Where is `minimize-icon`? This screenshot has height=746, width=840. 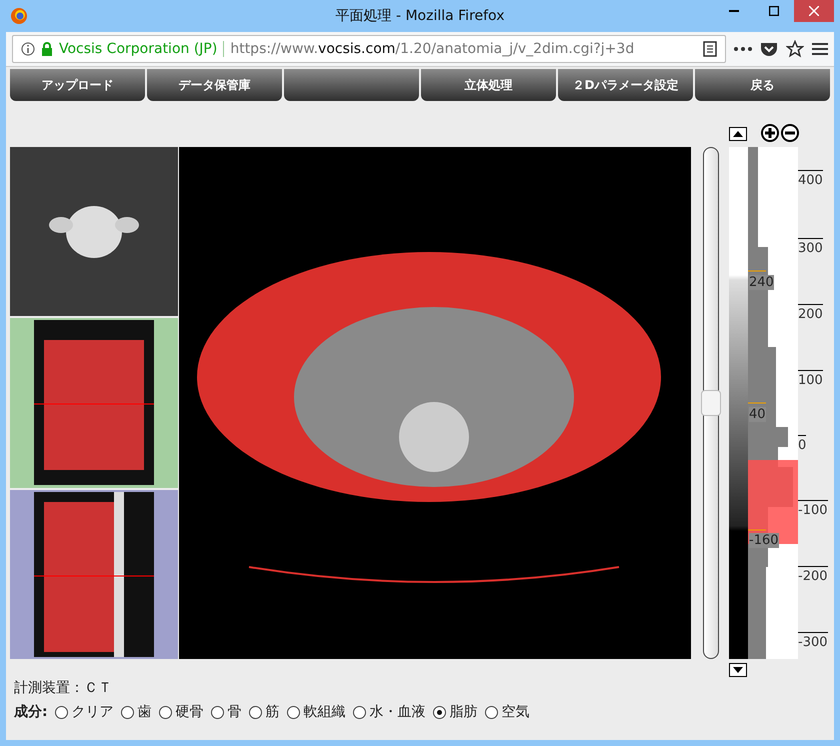
minimize-icon is located at coordinates (734, 11).